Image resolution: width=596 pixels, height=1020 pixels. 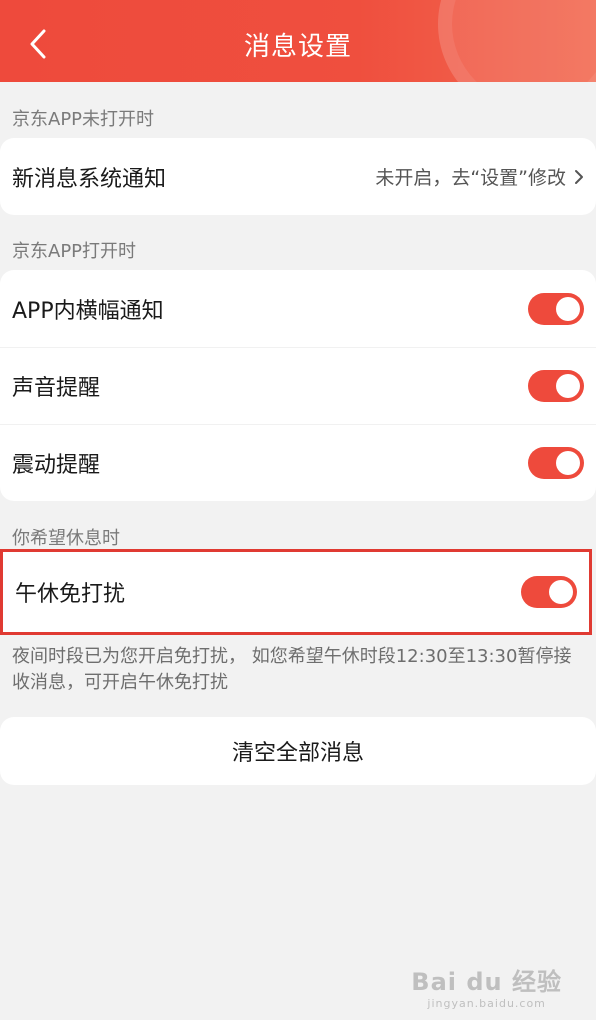 I want to click on sound-alert-toggle, so click(x=556, y=386).